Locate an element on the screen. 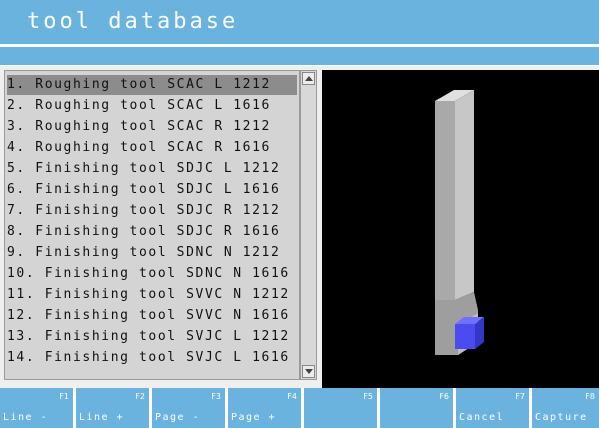 The width and height of the screenshot is (599, 428). insert-front-face is located at coordinates (465, 336).